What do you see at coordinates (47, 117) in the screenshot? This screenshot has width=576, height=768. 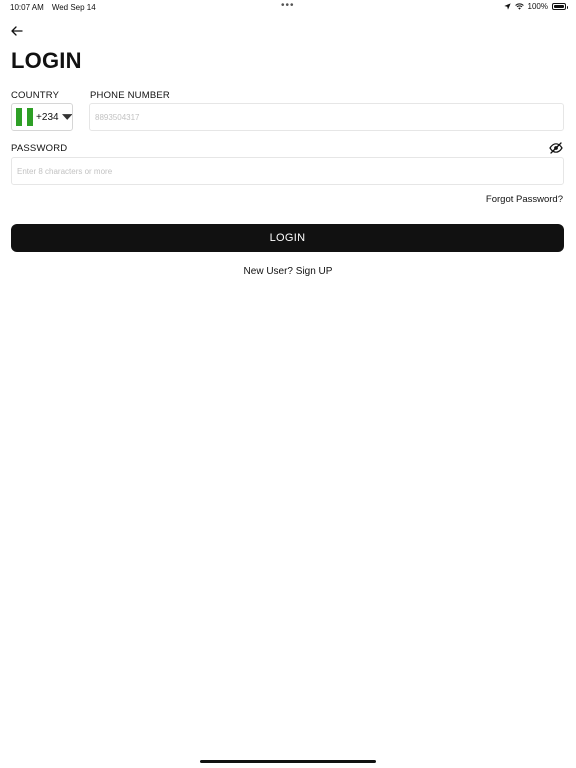 I see `country-code: +234` at bounding box center [47, 117].